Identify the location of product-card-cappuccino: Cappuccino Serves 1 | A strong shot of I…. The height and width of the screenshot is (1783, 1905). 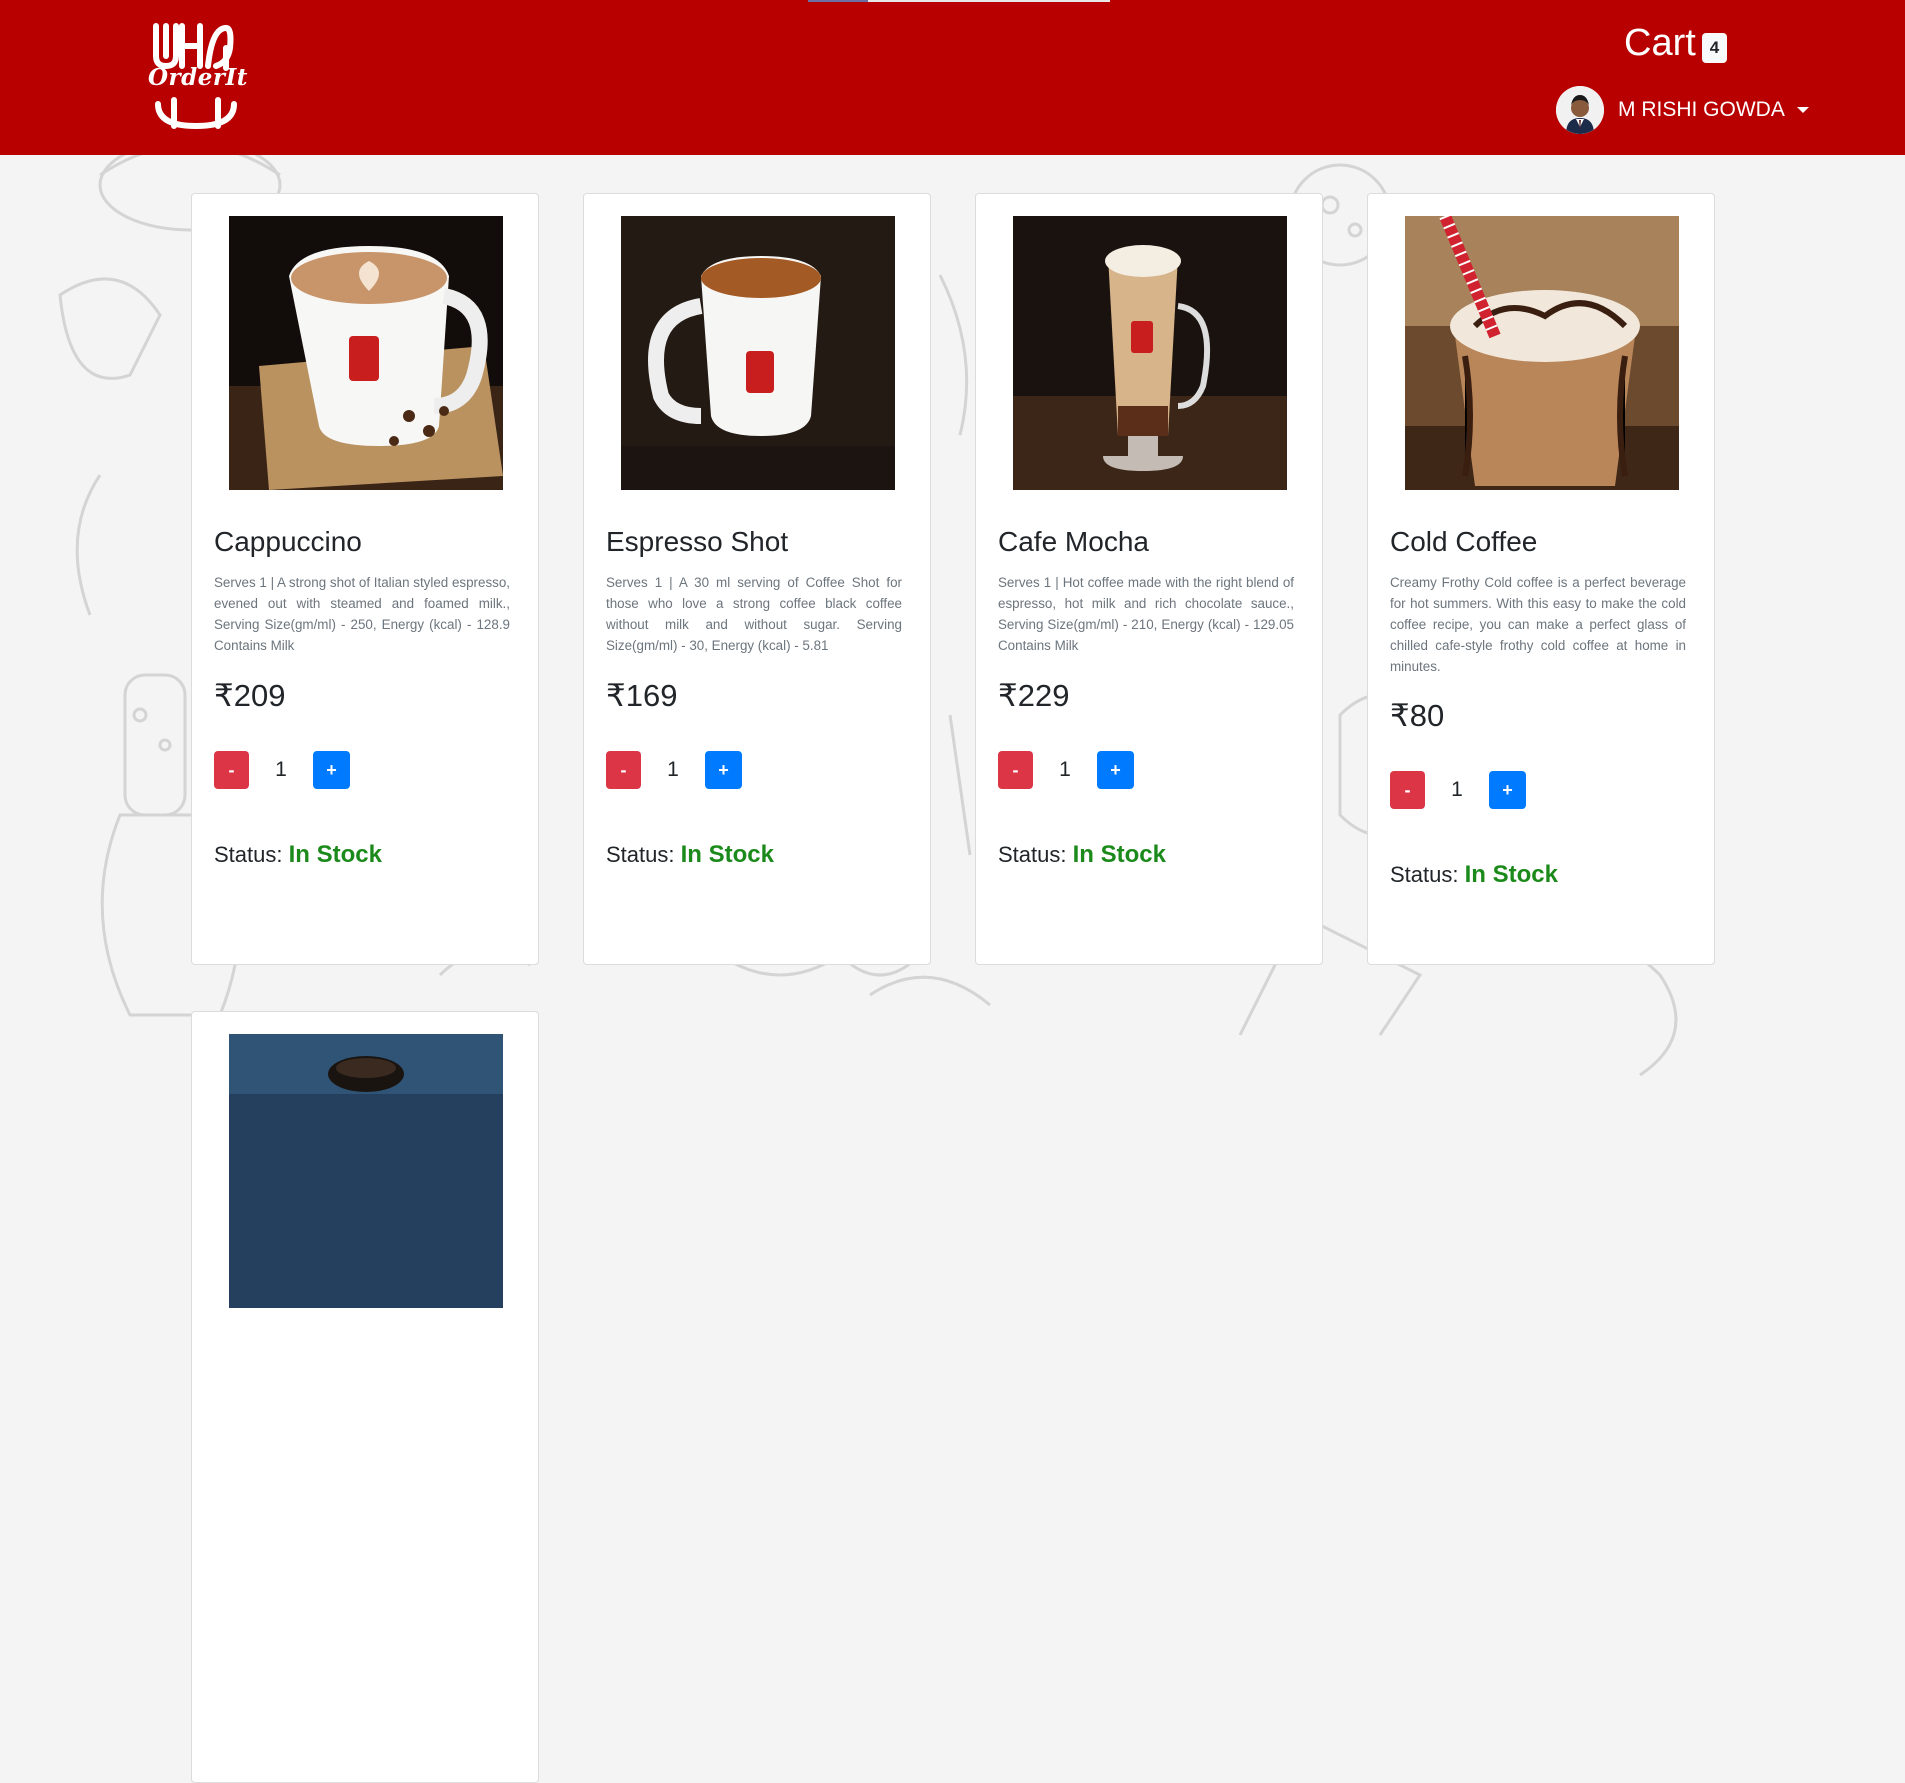
(365, 579).